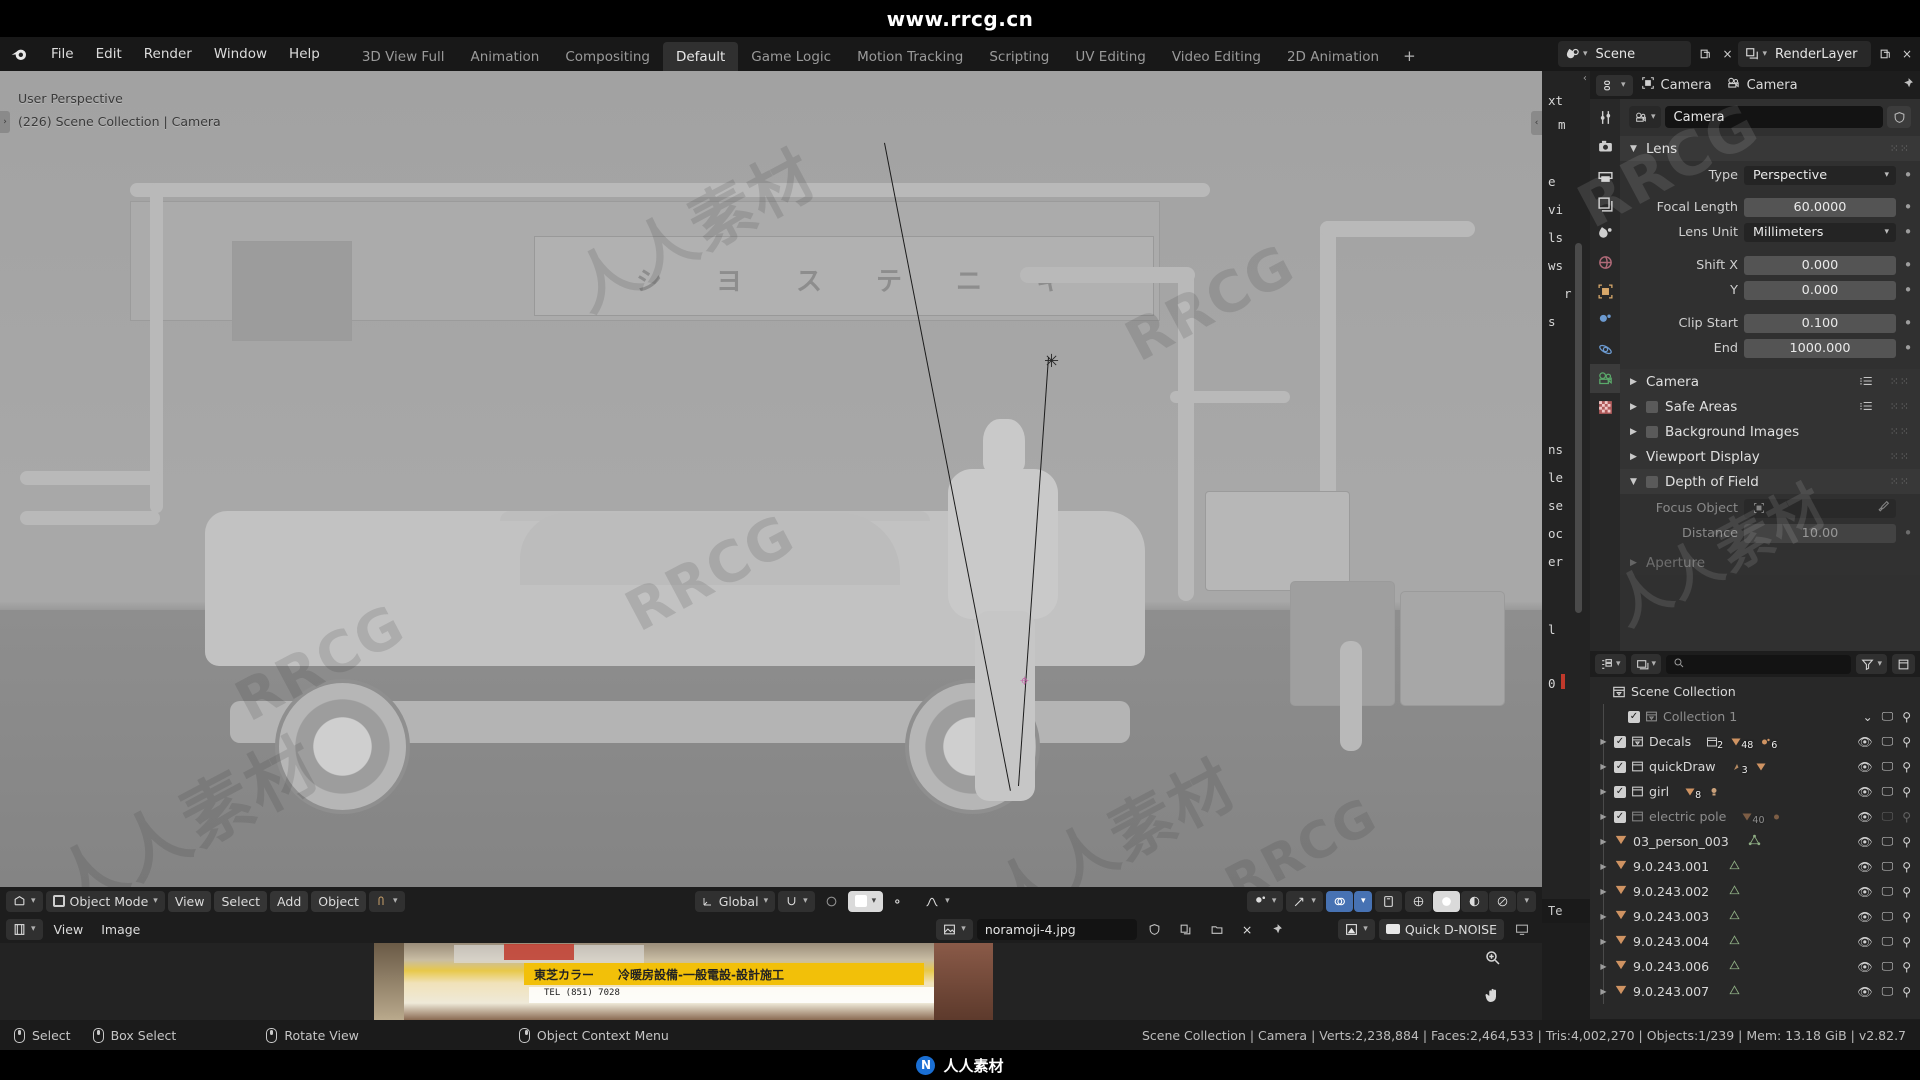 Image resolution: width=1920 pixels, height=1080 pixels. Describe the element at coordinates (1820, 265) in the screenshot. I see `field-shift-x: 0.000` at that location.